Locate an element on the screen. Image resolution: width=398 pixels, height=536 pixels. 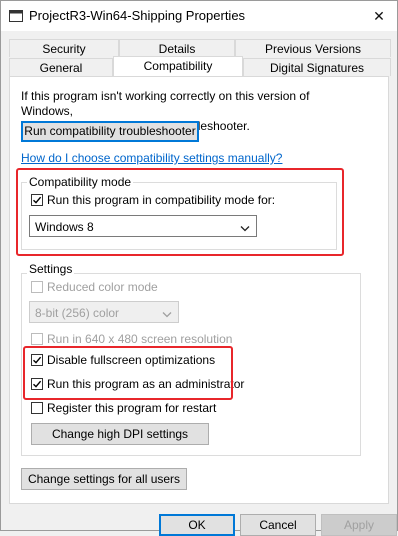
change-all-users-button: Change settings for all users is located at coordinates (104, 479).